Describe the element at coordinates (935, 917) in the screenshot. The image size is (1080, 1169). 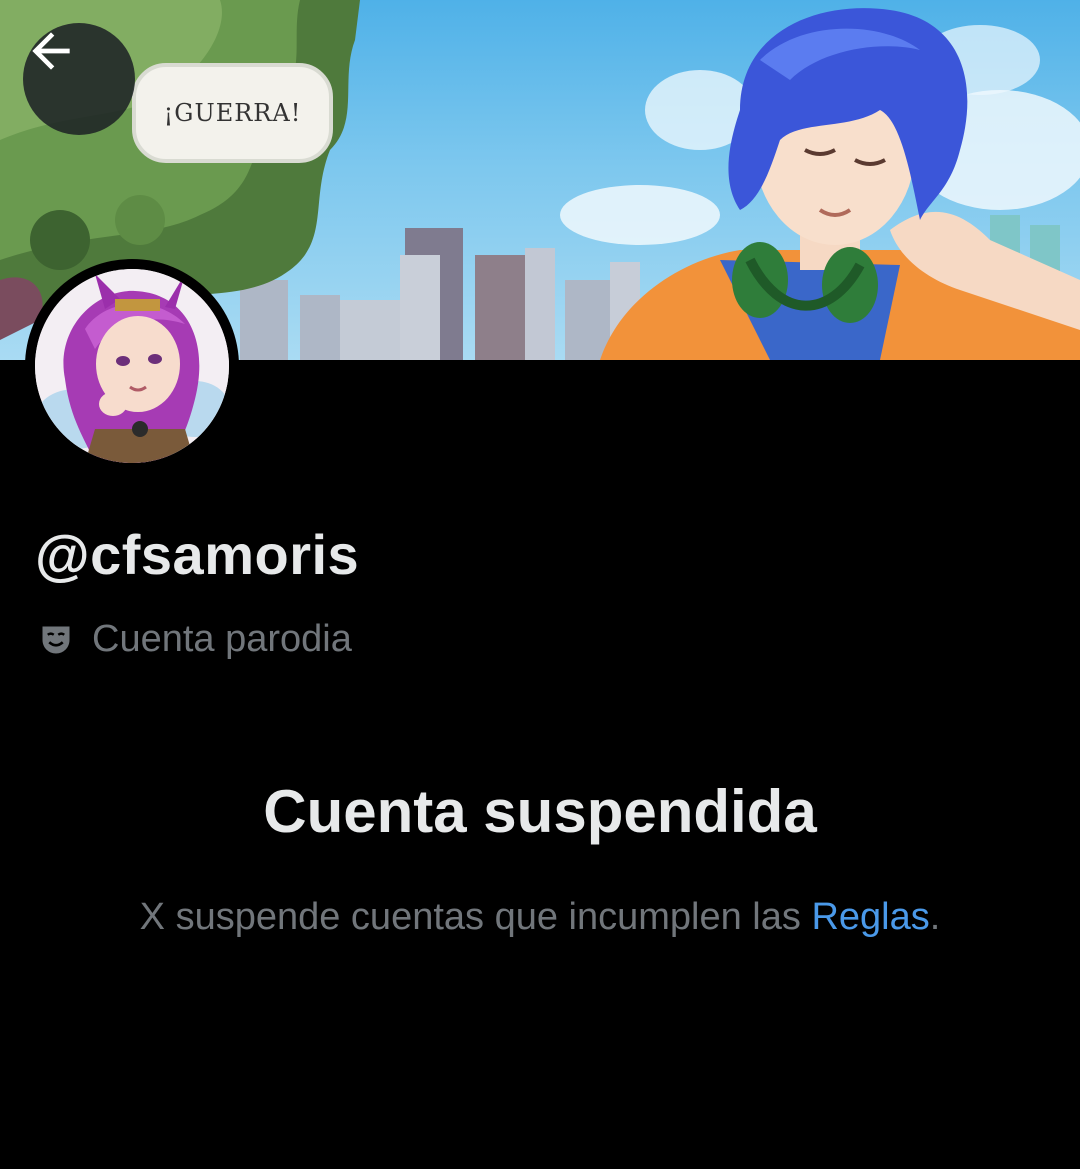
I see `suspended-description-end: .` at that location.